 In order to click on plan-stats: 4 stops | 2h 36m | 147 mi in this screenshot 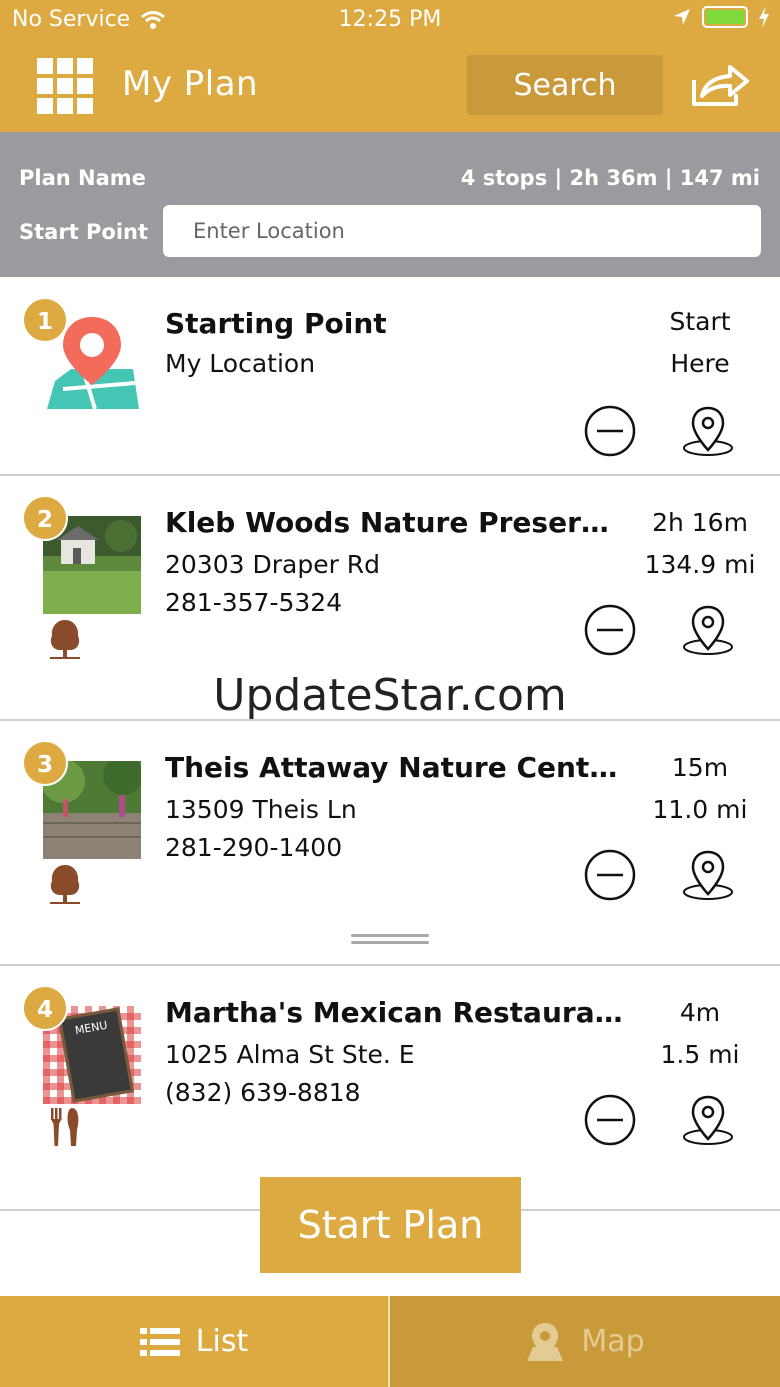, I will do `click(610, 178)`.